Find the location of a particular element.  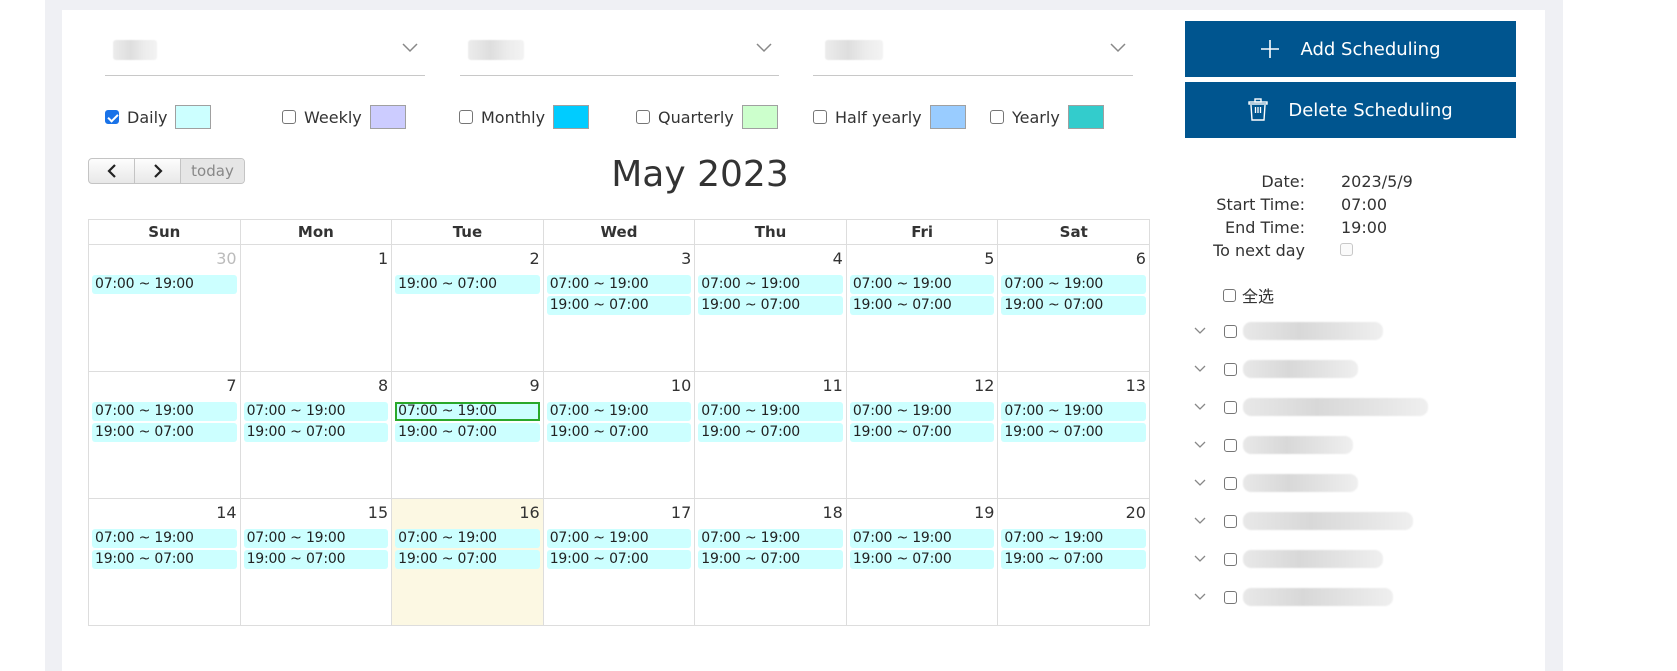

today-button: today is located at coordinates (212, 171).